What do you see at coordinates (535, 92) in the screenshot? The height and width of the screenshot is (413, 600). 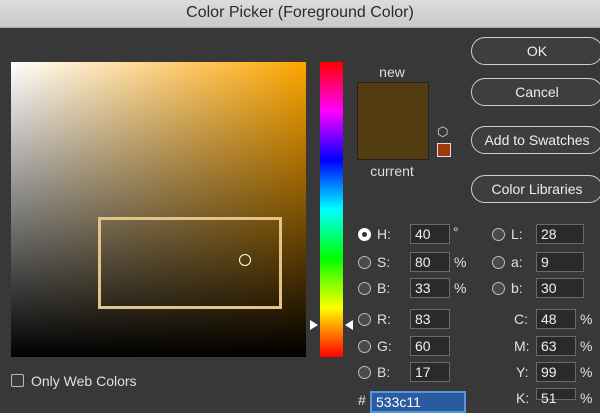 I see `cancel-button: Cancel` at bounding box center [535, 92].